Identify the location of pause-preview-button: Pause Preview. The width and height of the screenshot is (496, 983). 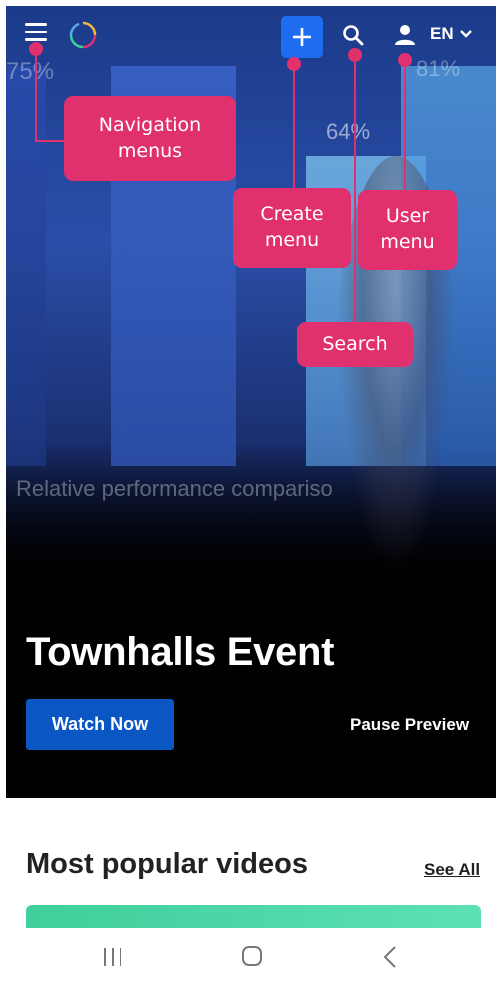
(409, 725).